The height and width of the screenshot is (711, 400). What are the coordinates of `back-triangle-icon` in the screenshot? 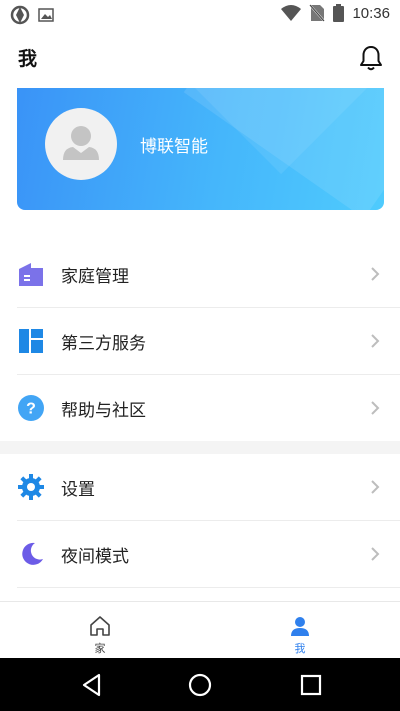 It's located at (92, 685).